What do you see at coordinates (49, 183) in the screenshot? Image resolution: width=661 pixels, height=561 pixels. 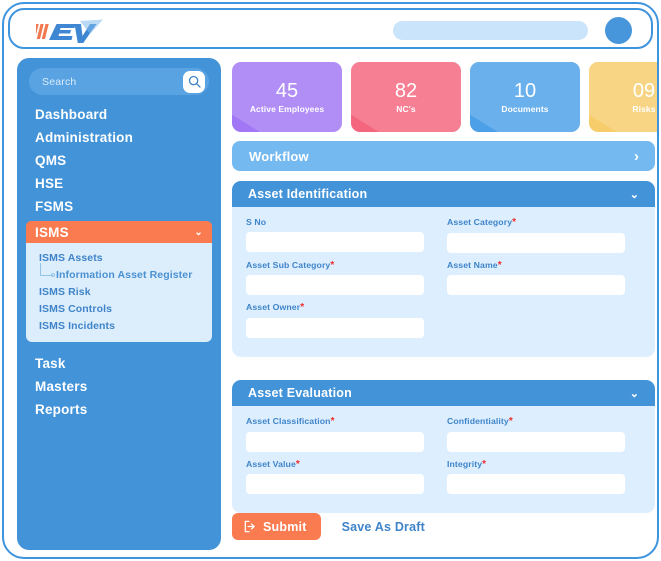 I see `sidebar-item-label: HSE` at bounding box center [49, 183].